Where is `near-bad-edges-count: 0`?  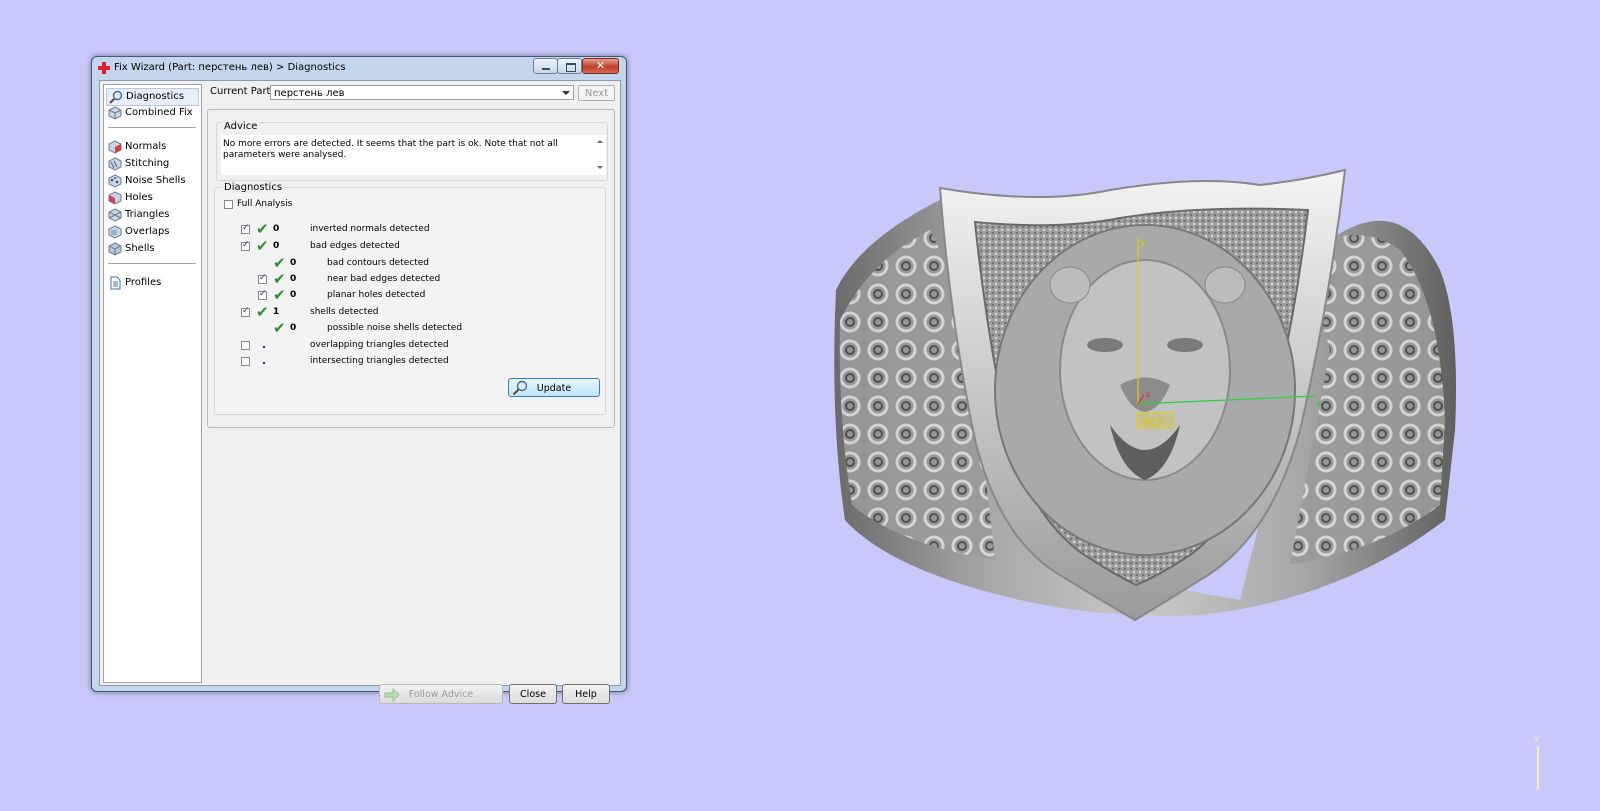
near-bad-edges-count: 0 is located at coordinates (293, 279).